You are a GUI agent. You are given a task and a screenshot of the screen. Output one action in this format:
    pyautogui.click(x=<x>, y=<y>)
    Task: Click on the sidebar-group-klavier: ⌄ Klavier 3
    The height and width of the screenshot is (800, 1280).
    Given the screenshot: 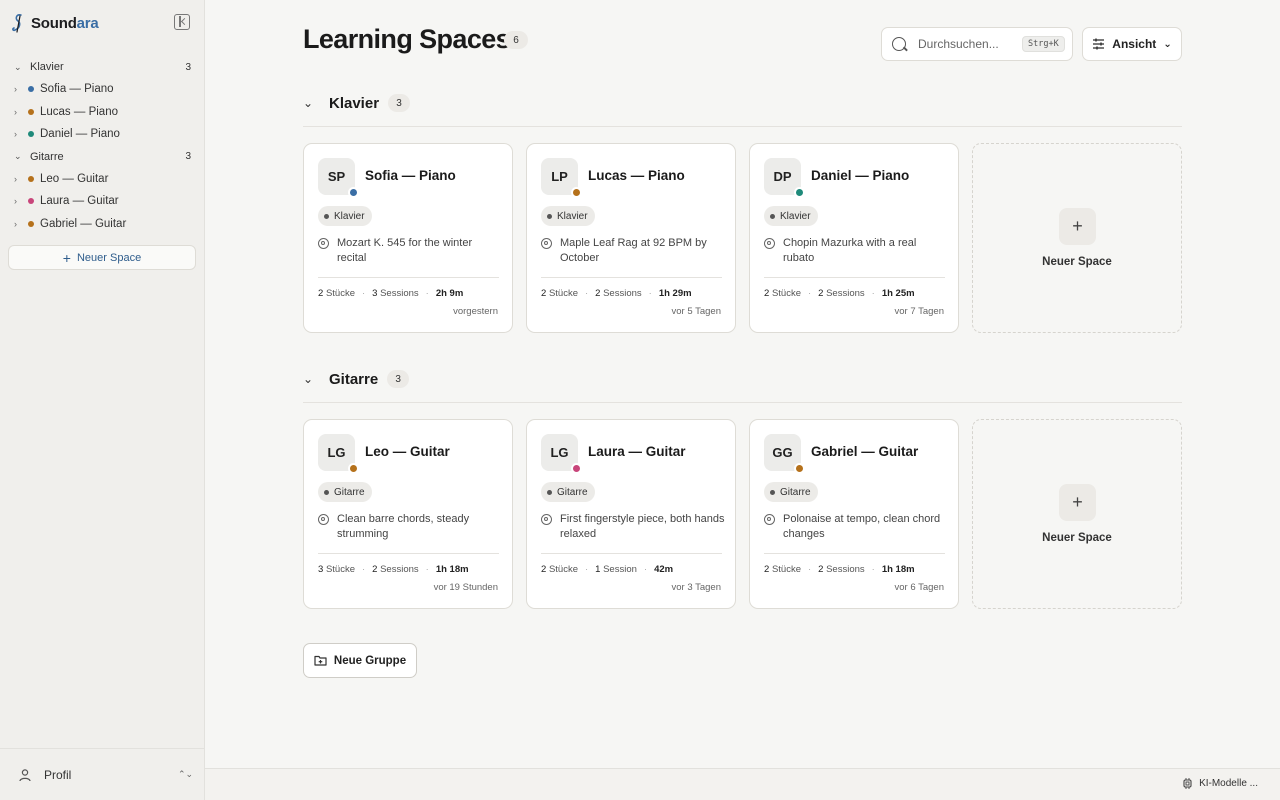 What is the action you would take?
    pyautogui.click(x=102, y=67)
    